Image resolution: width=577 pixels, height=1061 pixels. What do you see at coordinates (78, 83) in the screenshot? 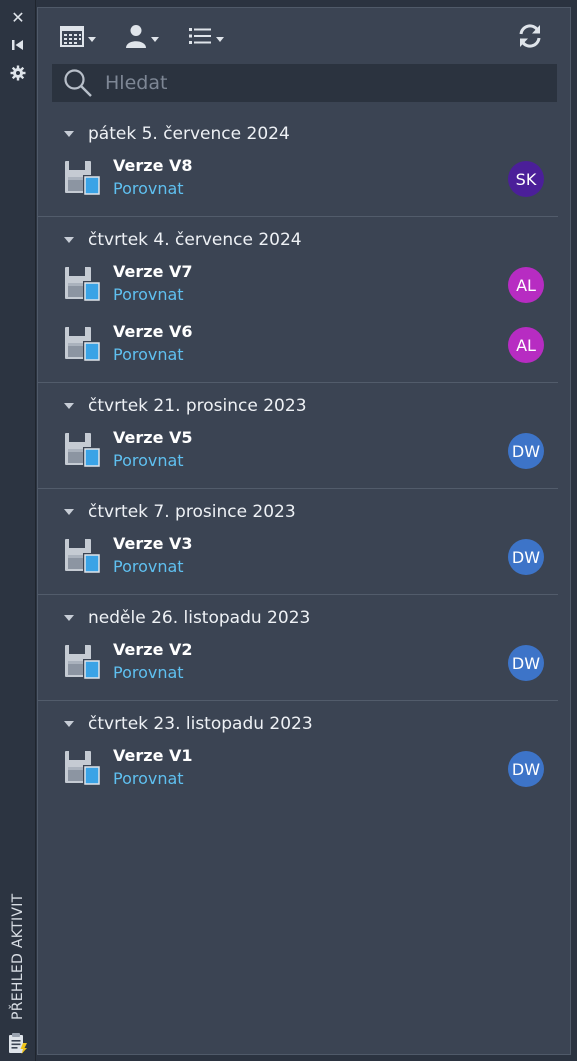
I see `search-icon` at bounding box center [78, 83].